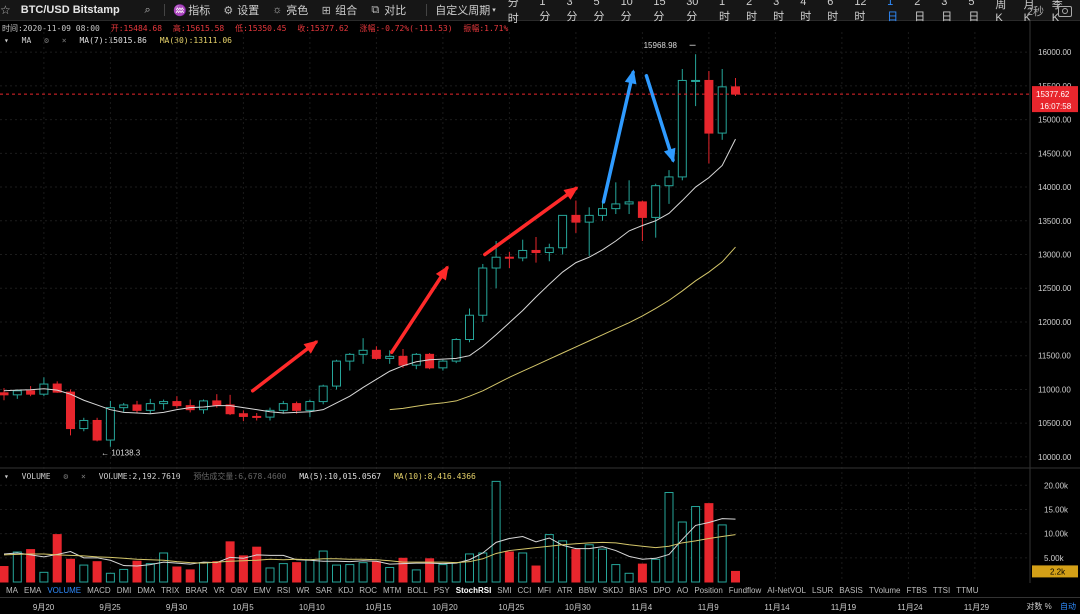 Image resolution: width=1080 pixels, height=614 pixels. Describe the element at coordinates (324, 590) in the screenshot. I see `indicator-tab: SAR` at that location.